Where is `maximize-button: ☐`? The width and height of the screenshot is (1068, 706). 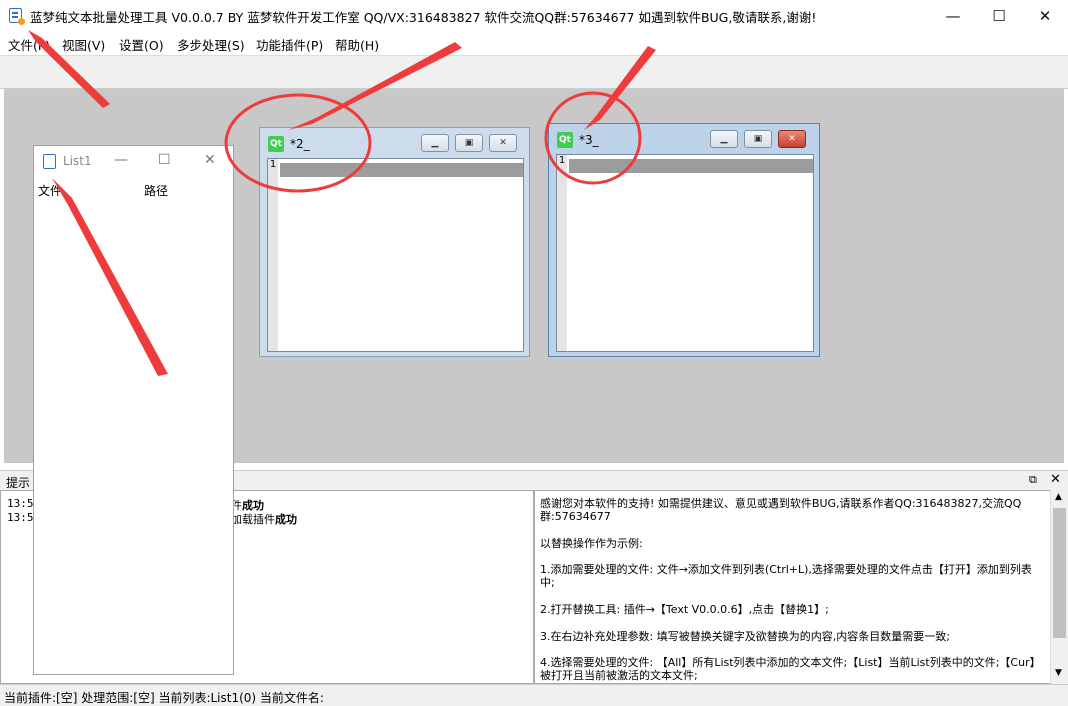 maximize-button: ☐ is located at coordinates (999, 15).